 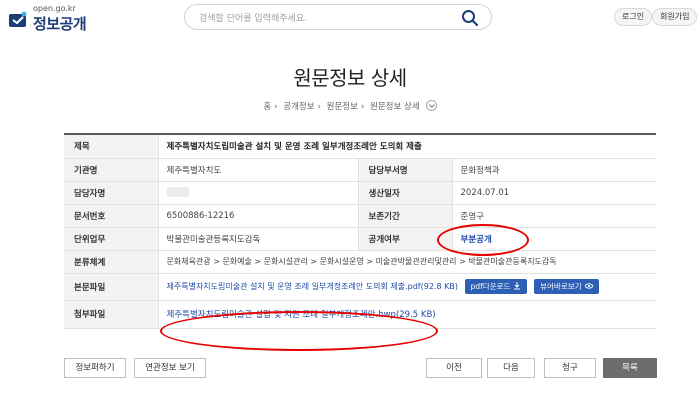 I want to click on table-row: 문서번호 6500886-12216 보존기간 준영구, so click(x=360, y=216).